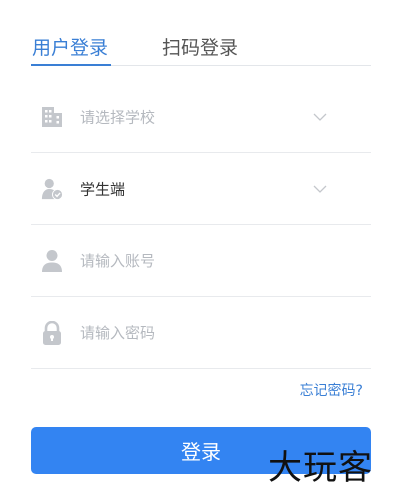 The width and height of the screenshot is (400, 496). I want to click on tab-password-login: 用户登录, so click(70, 48).